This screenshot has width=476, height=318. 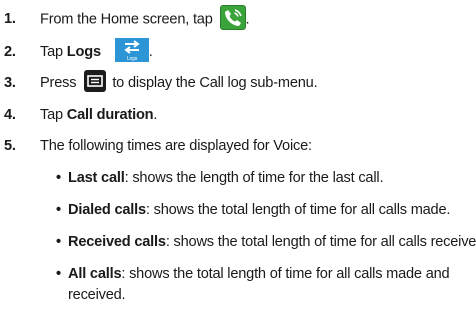 I want to click on logs-icon-label: Logs, so click(x=132, y=59).